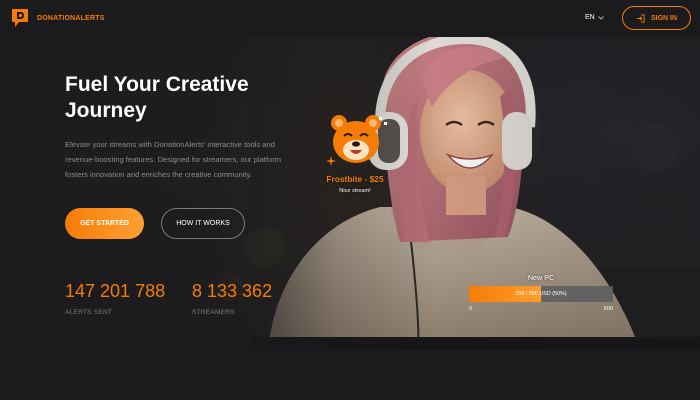  What do you see at coordinates (115, 291) in the screenshot?
I see `stat-value: 147 201 788` at bounding box center [115, 291].